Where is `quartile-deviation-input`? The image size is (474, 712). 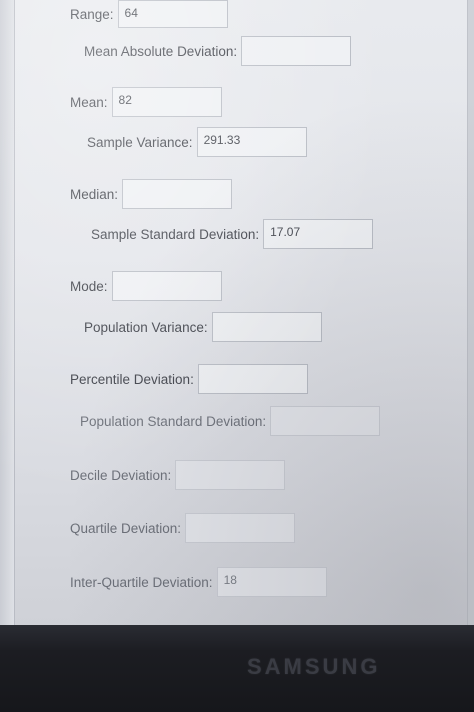
quartile-deviation-input is located at coordinates (240, 528).